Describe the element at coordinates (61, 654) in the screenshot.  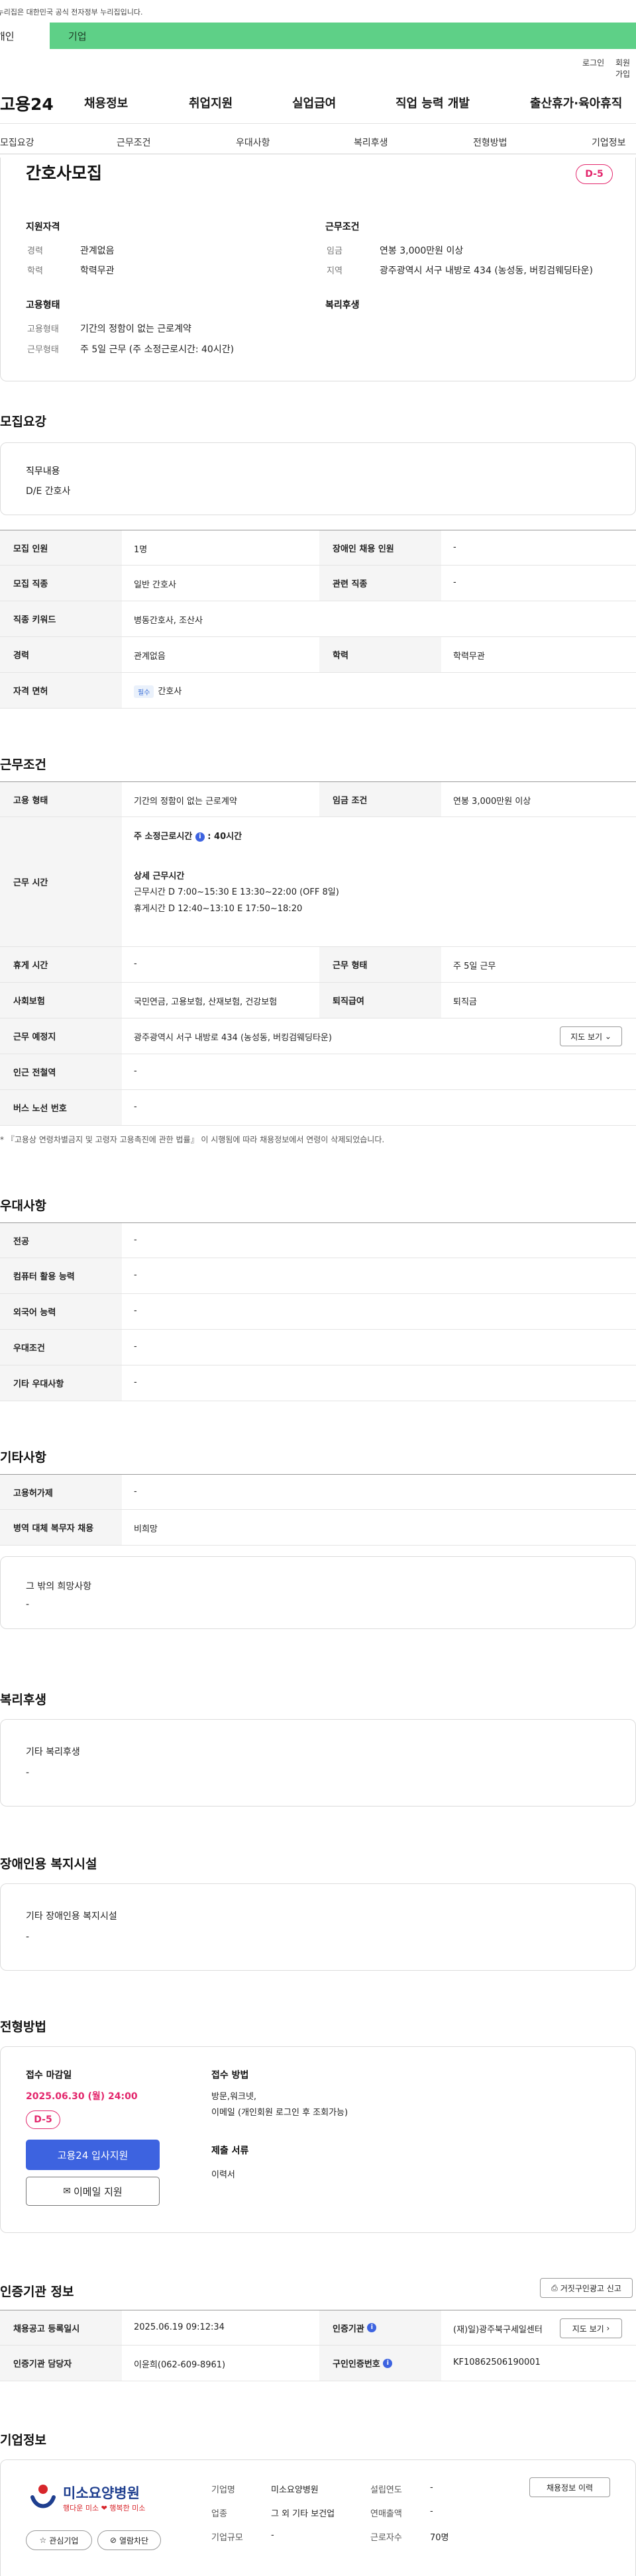
I see `table-header-cell: 경력` at that location.